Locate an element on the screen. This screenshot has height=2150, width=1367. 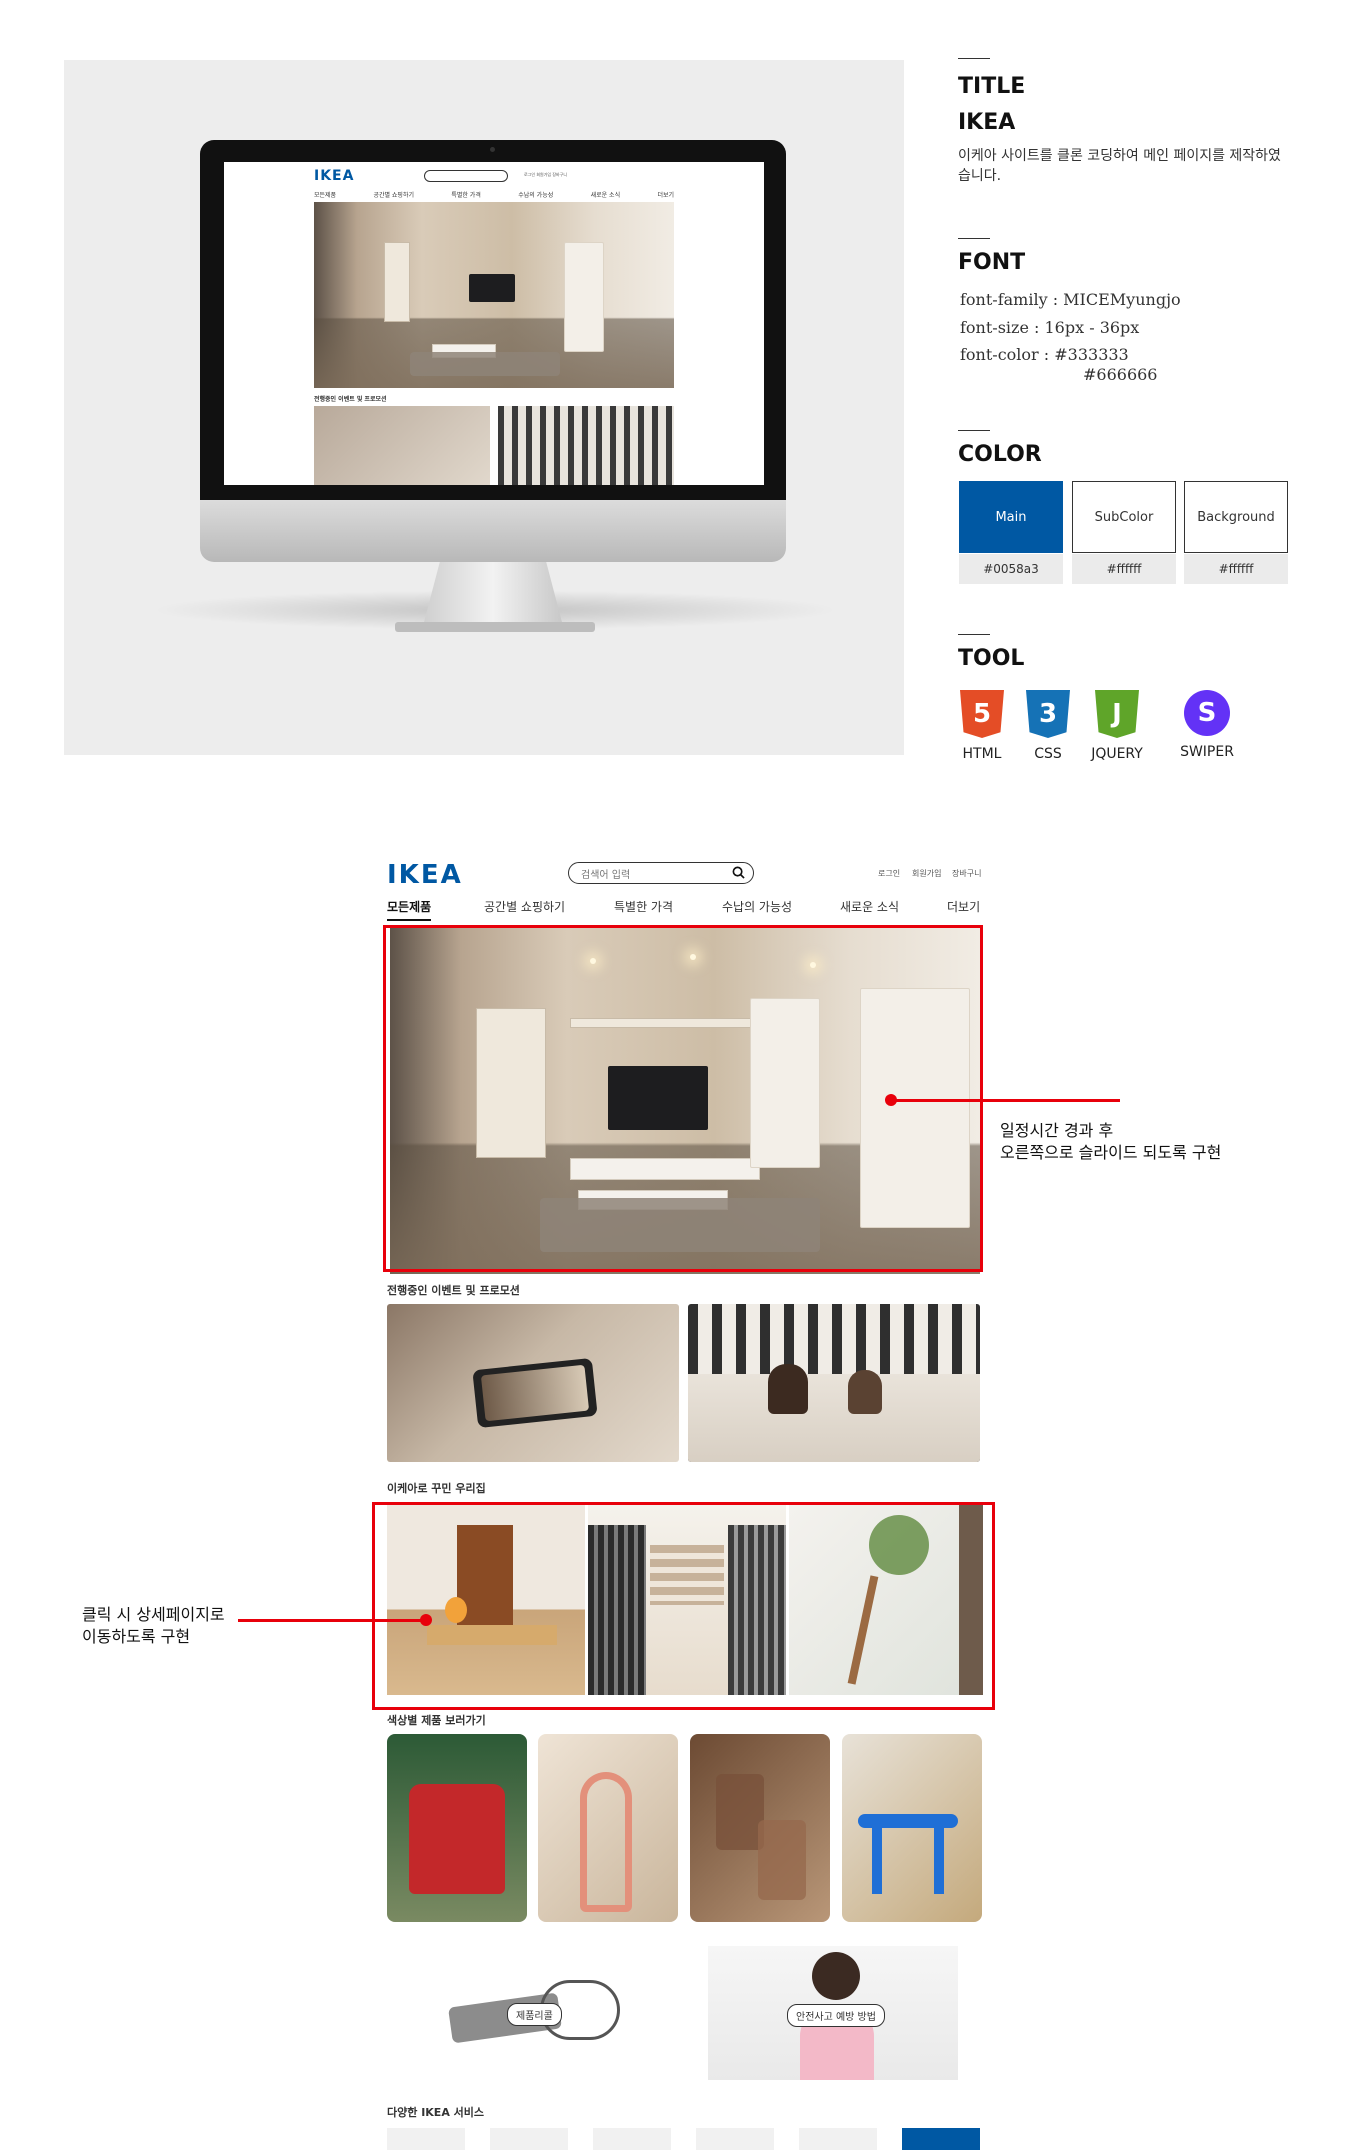
tab-special-price: 특별한 가격 is located at coordinates (643, 906).